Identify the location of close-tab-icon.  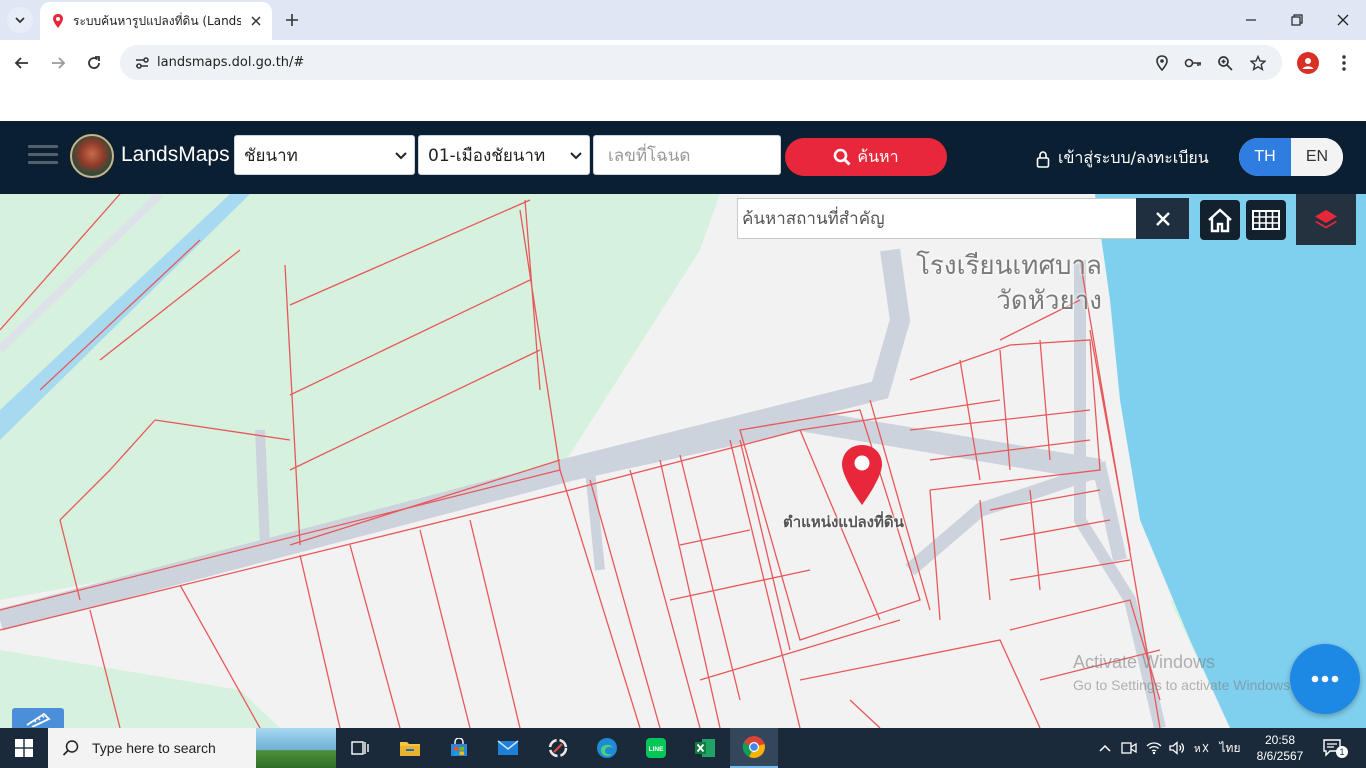
(256, 21).